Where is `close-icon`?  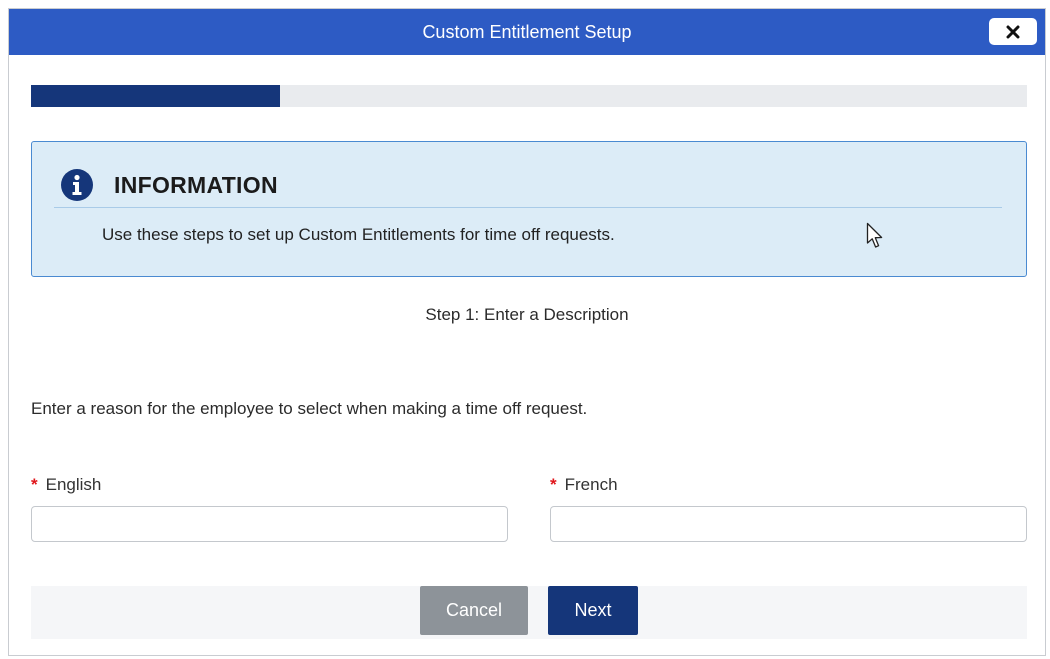 close-icon is located at coordinates (1013, 31).